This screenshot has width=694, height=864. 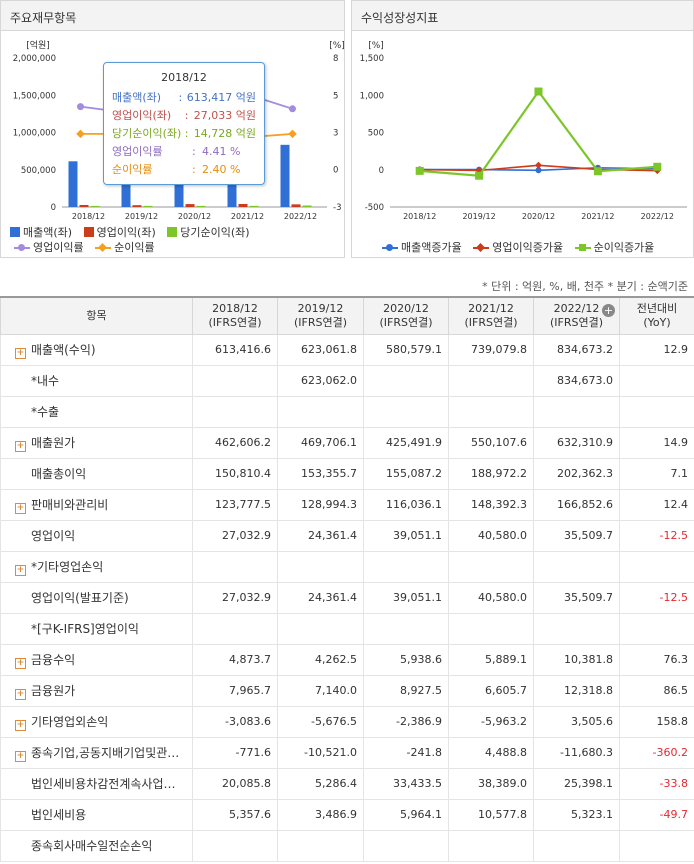 I want to click on tooltip-row: 당기순이익(좌):14,728 억원, so click(x=184, y=134).